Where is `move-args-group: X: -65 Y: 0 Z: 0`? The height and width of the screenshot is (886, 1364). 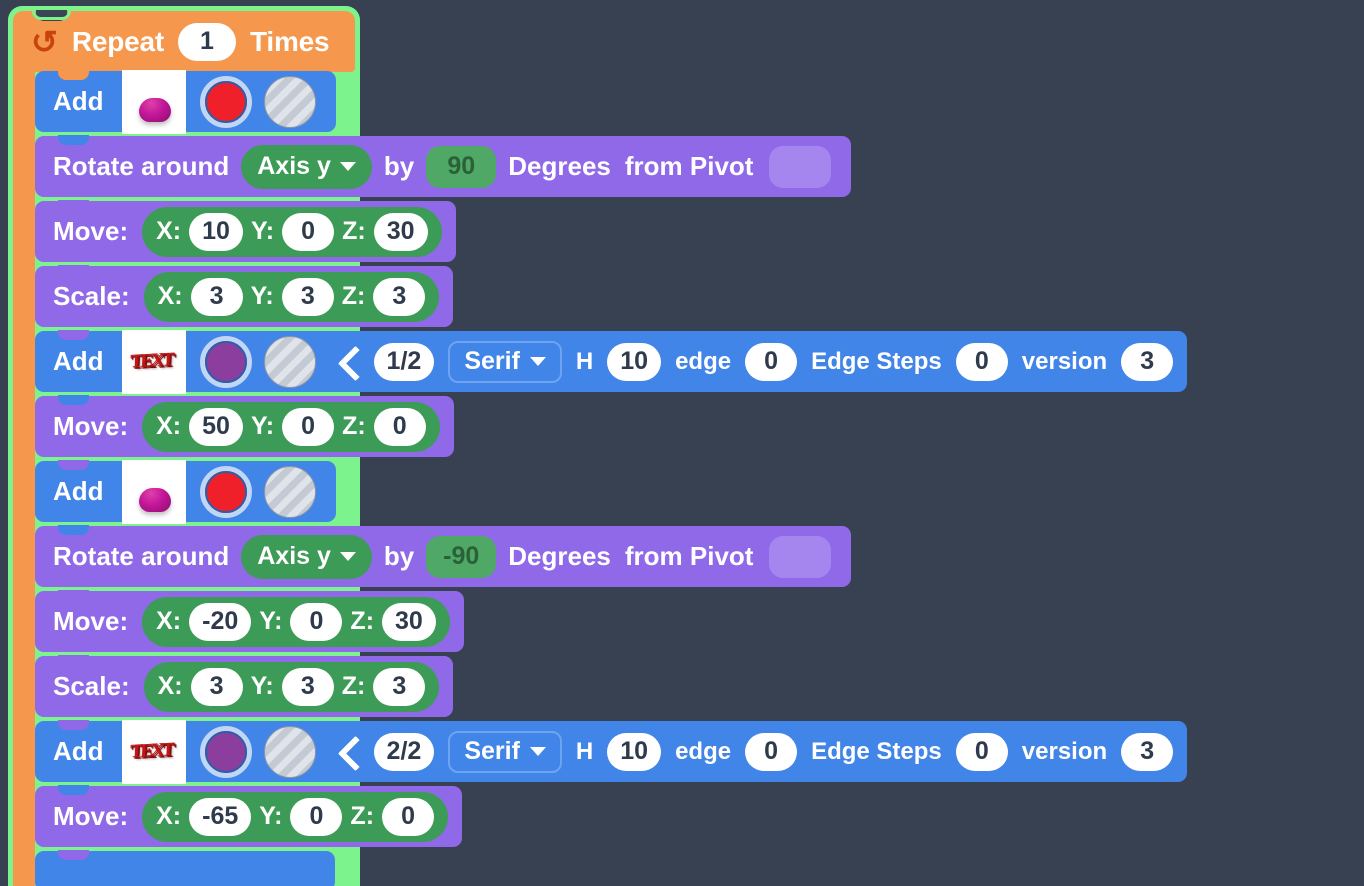
move-args-group: X: -65 Y: 0 Z: 0 is located at coordinates (295, 816).